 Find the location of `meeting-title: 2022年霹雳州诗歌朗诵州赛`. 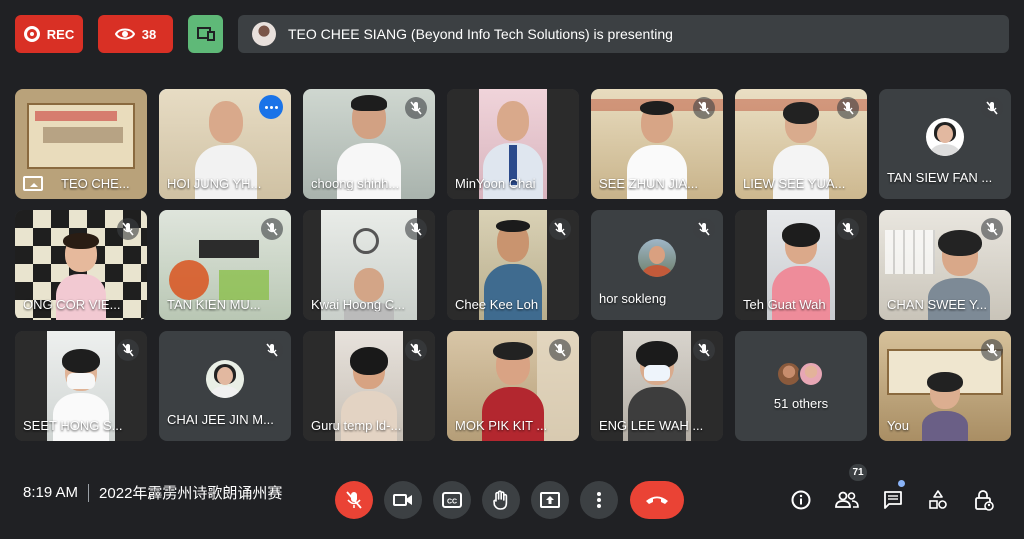

meeting-title: 2022年霹雳州诗歌朗诵州赛 is located at coordinates (191, 493).